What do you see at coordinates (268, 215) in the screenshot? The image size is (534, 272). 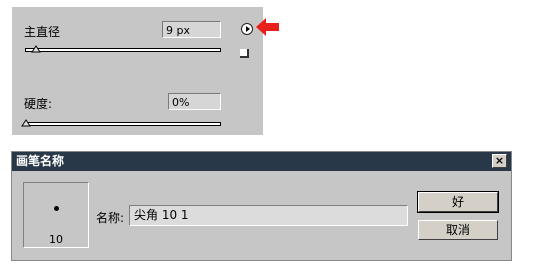 I see `name-input: 尖角 10 1` at bounding box center [268, 215].